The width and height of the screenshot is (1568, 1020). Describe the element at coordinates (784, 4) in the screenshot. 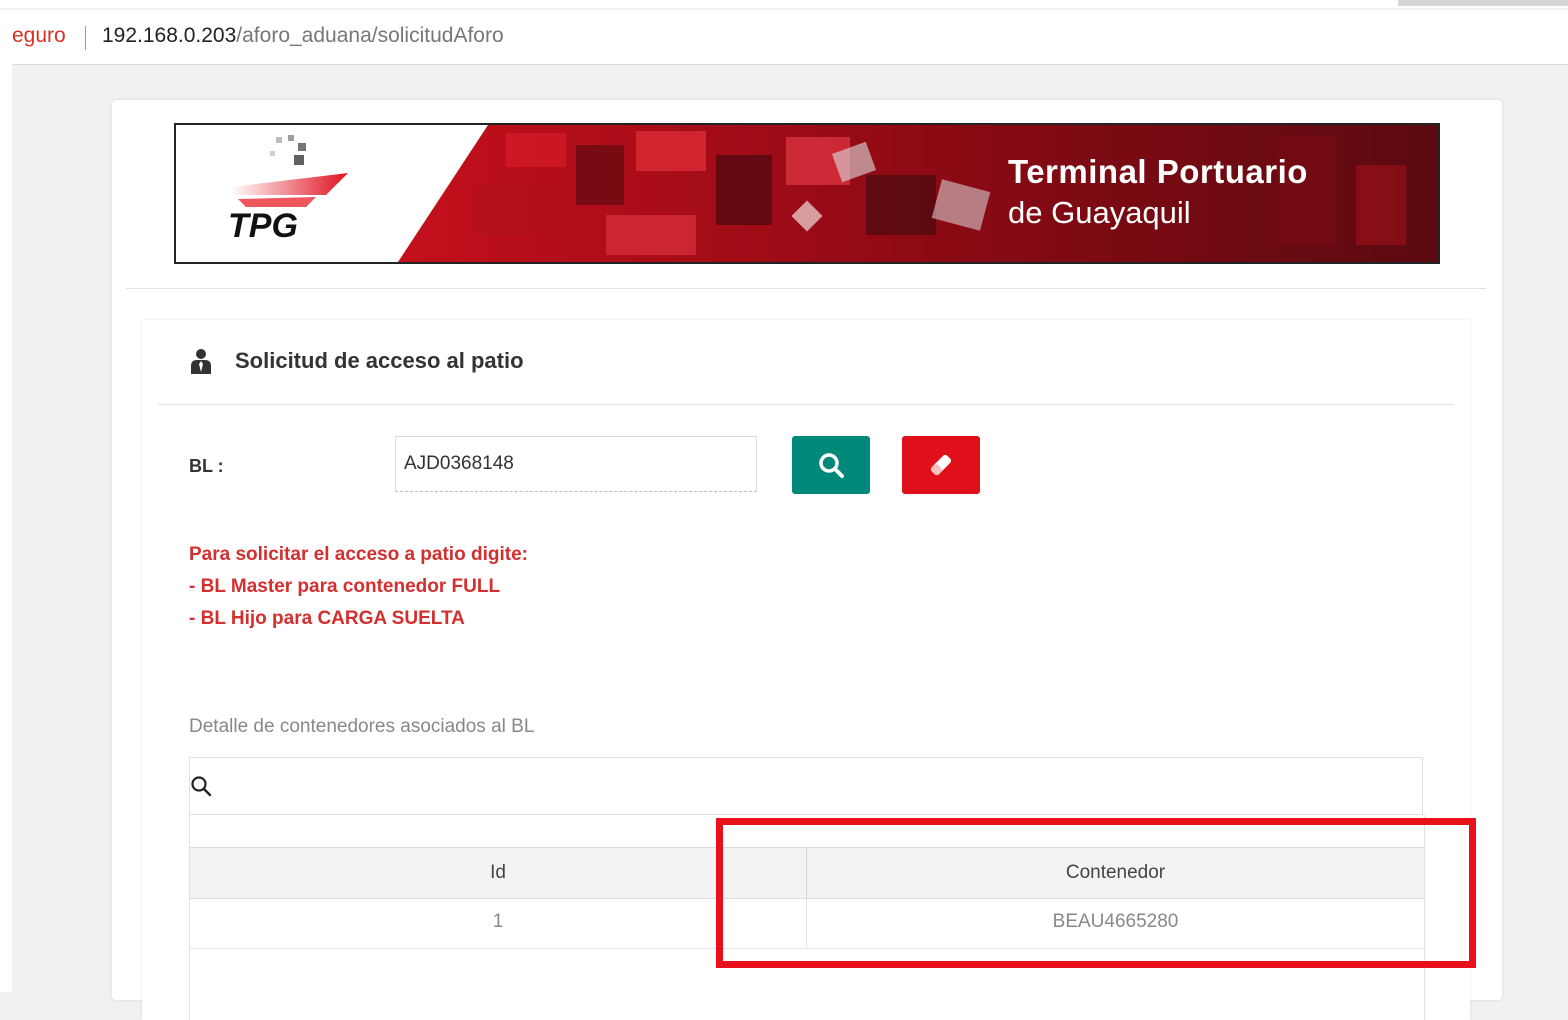

I see `browser-top-edge` at that location.